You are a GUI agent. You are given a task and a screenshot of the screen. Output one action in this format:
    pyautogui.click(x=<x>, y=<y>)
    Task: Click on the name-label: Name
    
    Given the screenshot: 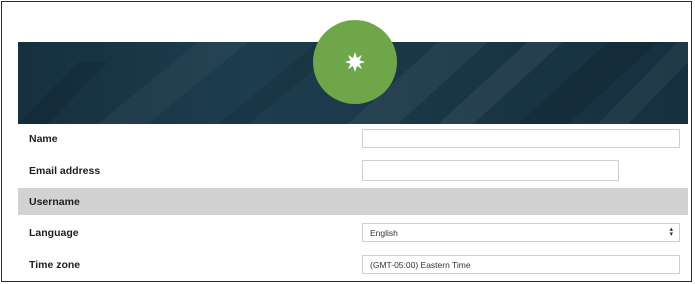 What is the action you would take?
    pyautogui.click(x=43, y=138)
    